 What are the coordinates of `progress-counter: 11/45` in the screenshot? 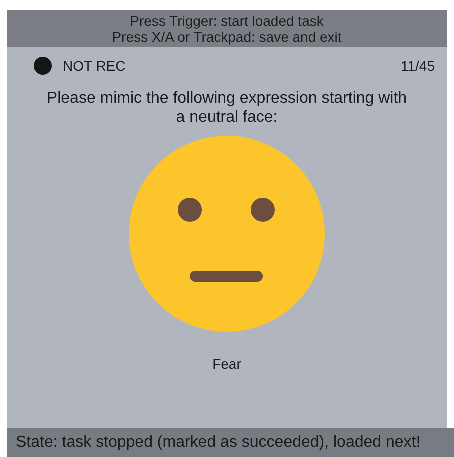 It's located at (418, 66).